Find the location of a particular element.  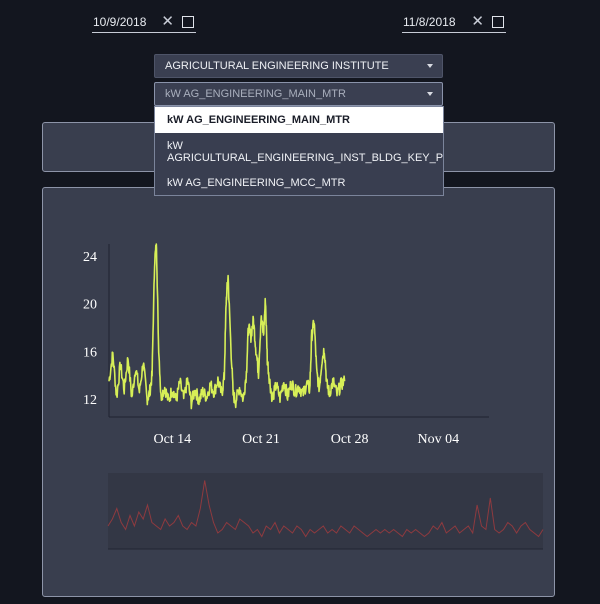

y-tick-label: 16 is located at coordinates (90, 352).